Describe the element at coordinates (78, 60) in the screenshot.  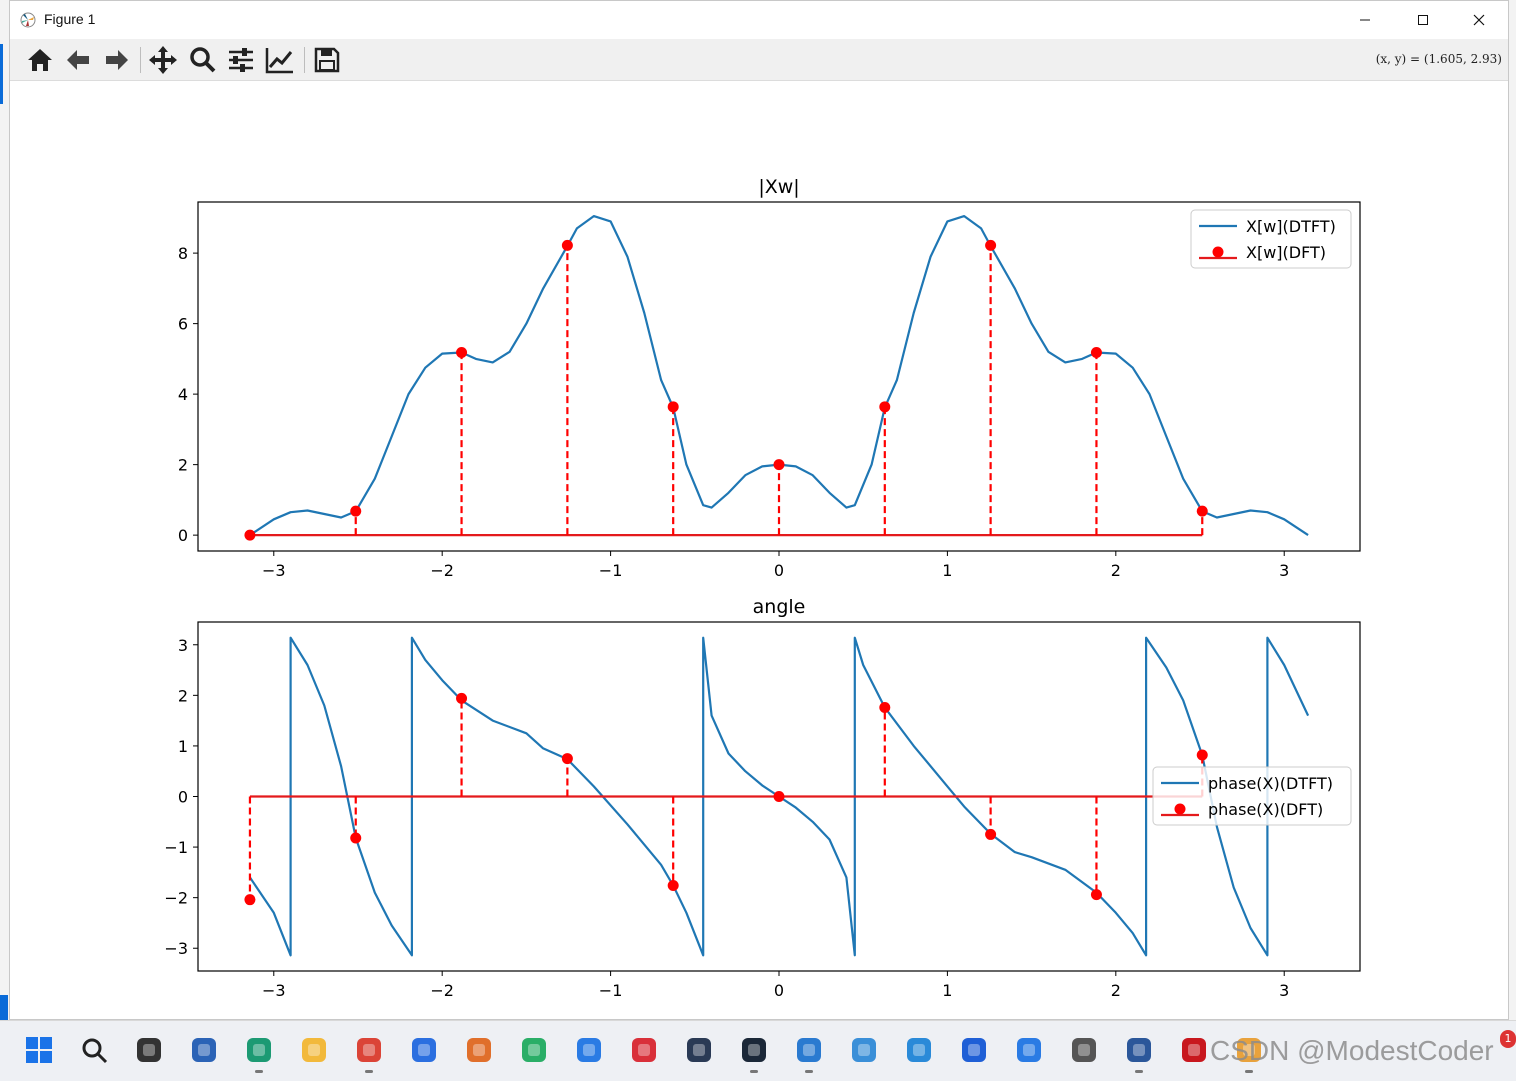
I see `back-button` at that location.